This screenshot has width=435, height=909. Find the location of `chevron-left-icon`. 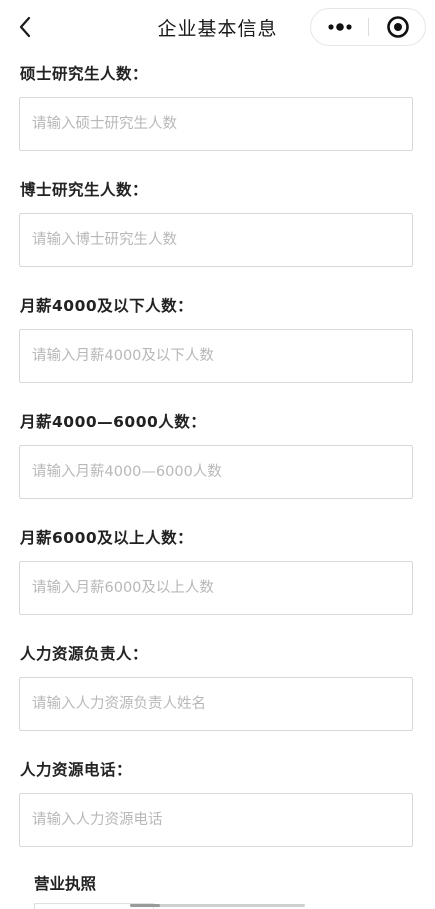

chevron-left-icon is located at coordinates (25, 27).